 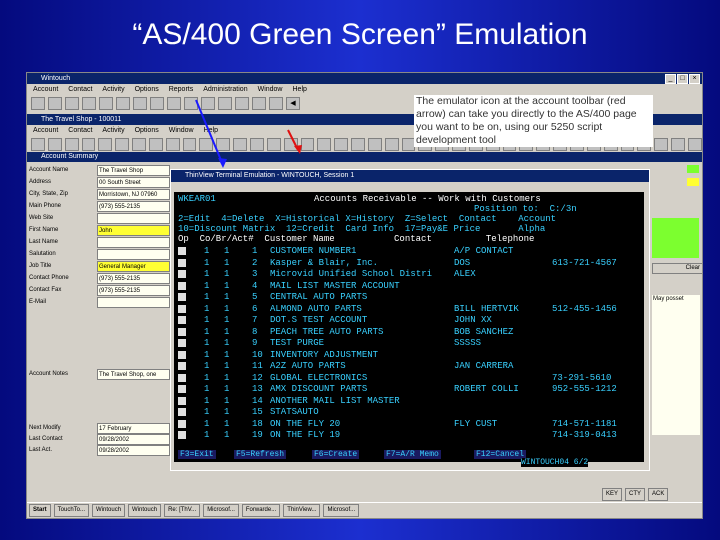 What do you see at coordinates (260, 454) in the screenshot?
I see `f5-key: F5=Refresh` at bounding box center [260, 454].